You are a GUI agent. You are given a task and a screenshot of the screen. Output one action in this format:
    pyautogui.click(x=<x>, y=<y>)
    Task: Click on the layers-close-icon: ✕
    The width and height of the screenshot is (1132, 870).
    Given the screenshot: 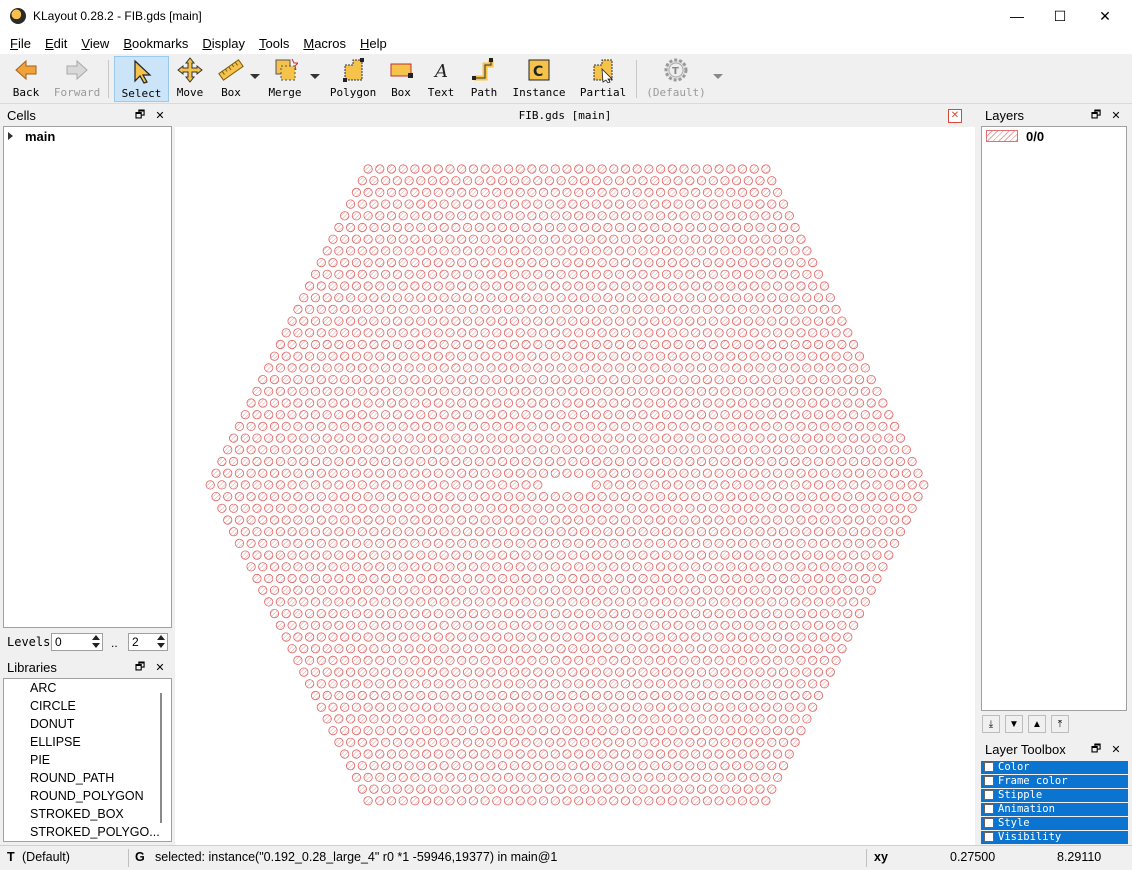 What is the action you would take?
    pyautogui.click(x=1116, y=115)
    